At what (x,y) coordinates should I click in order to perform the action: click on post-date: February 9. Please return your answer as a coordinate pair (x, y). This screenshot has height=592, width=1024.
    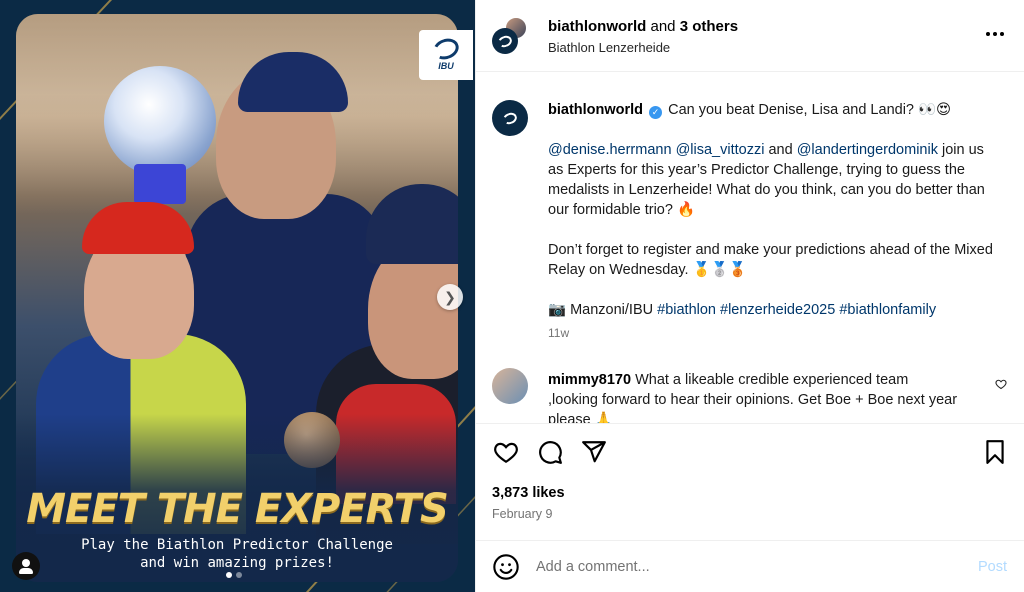
    Looking at the image, I should click on (522, 514).